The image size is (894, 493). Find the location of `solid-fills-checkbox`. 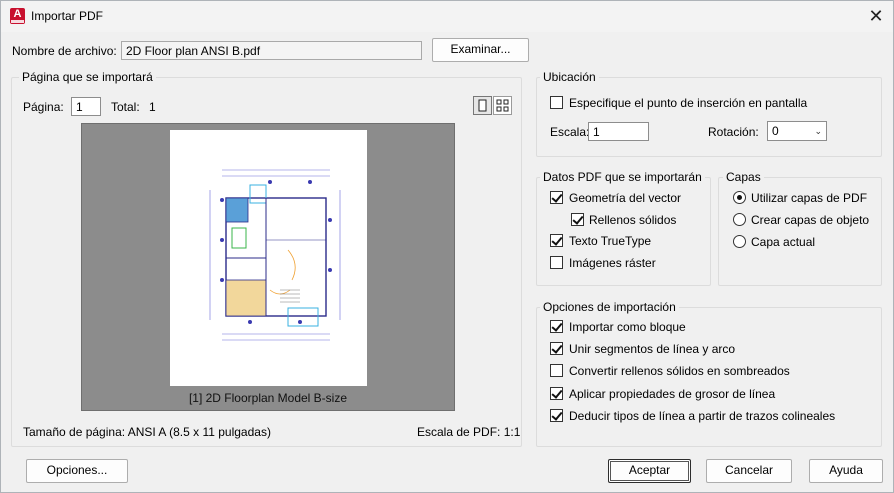

solid-fills-checkbox is located at coordinates (577, 219).